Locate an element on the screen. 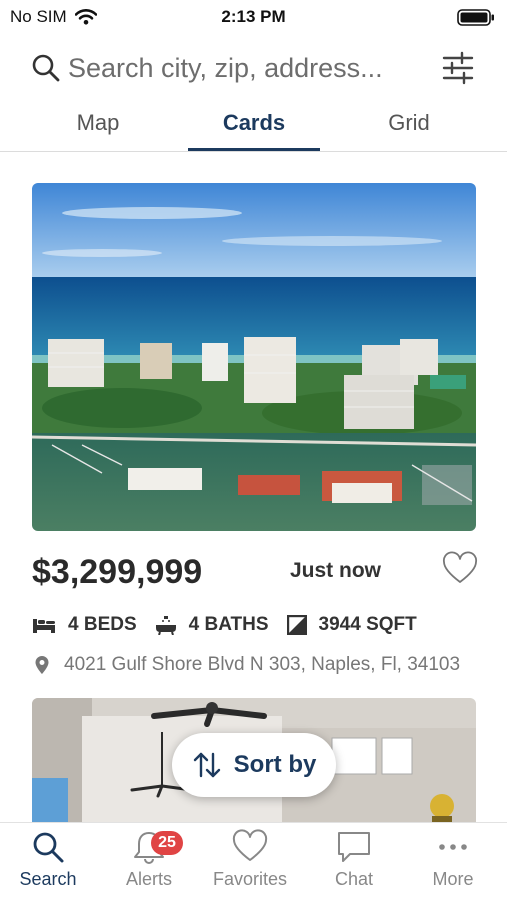  status-bar: No SIM 2:13 PM is located at coordinates (253, 17).